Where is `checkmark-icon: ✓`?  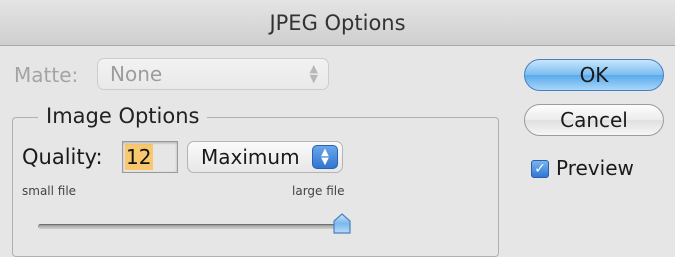 checkmark-icon: ✓ is located at coordinates (540, 169).